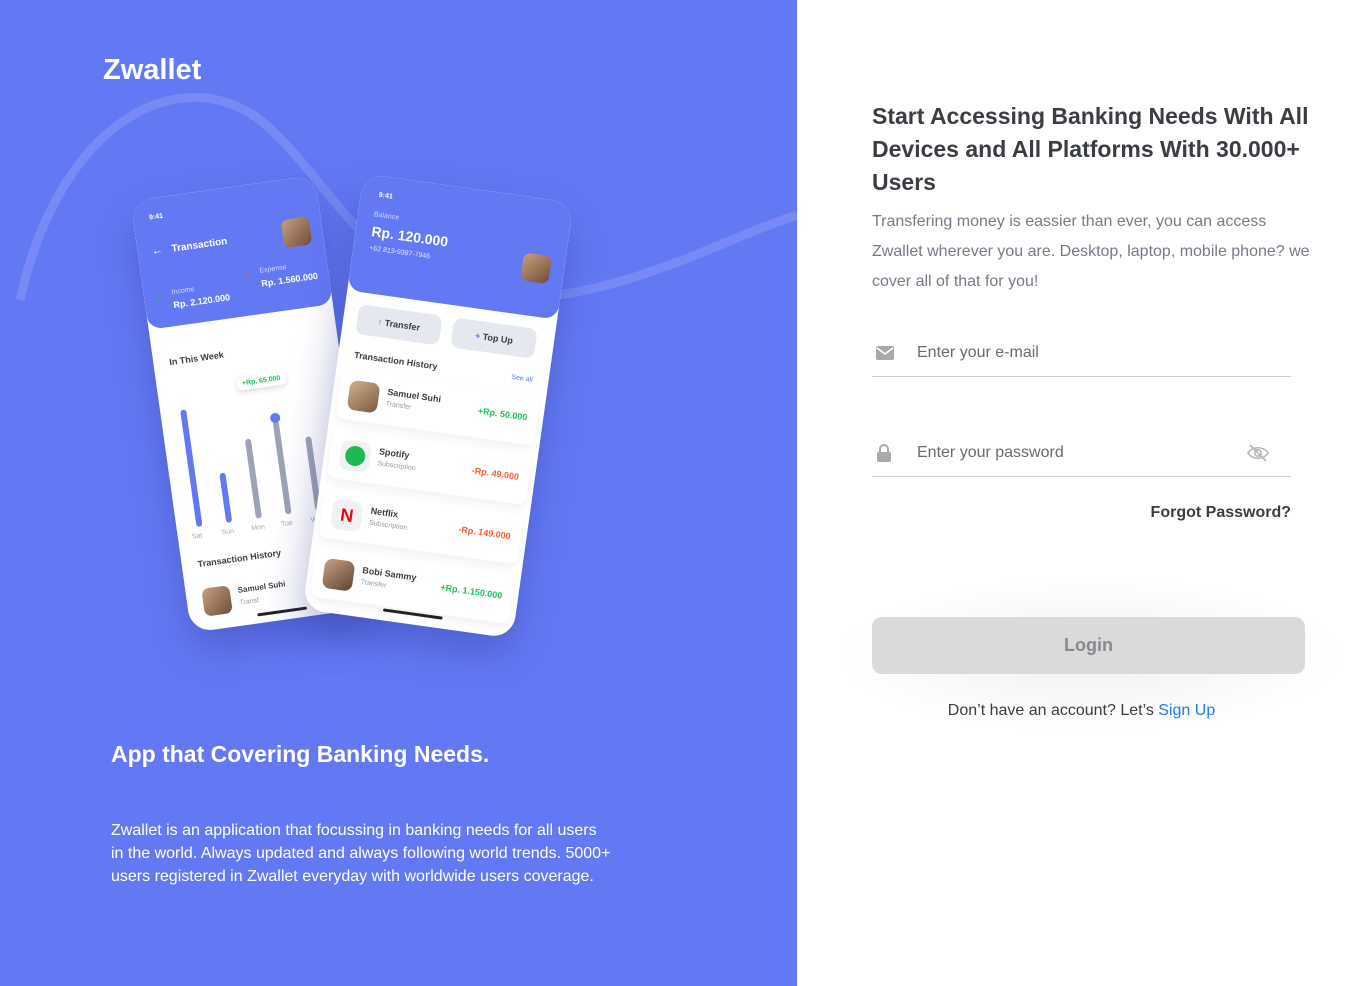  What do you see at coordinates (1088, 645) in the screenshot?
I see `login-button: Login` at bounding box center [1088, 645].